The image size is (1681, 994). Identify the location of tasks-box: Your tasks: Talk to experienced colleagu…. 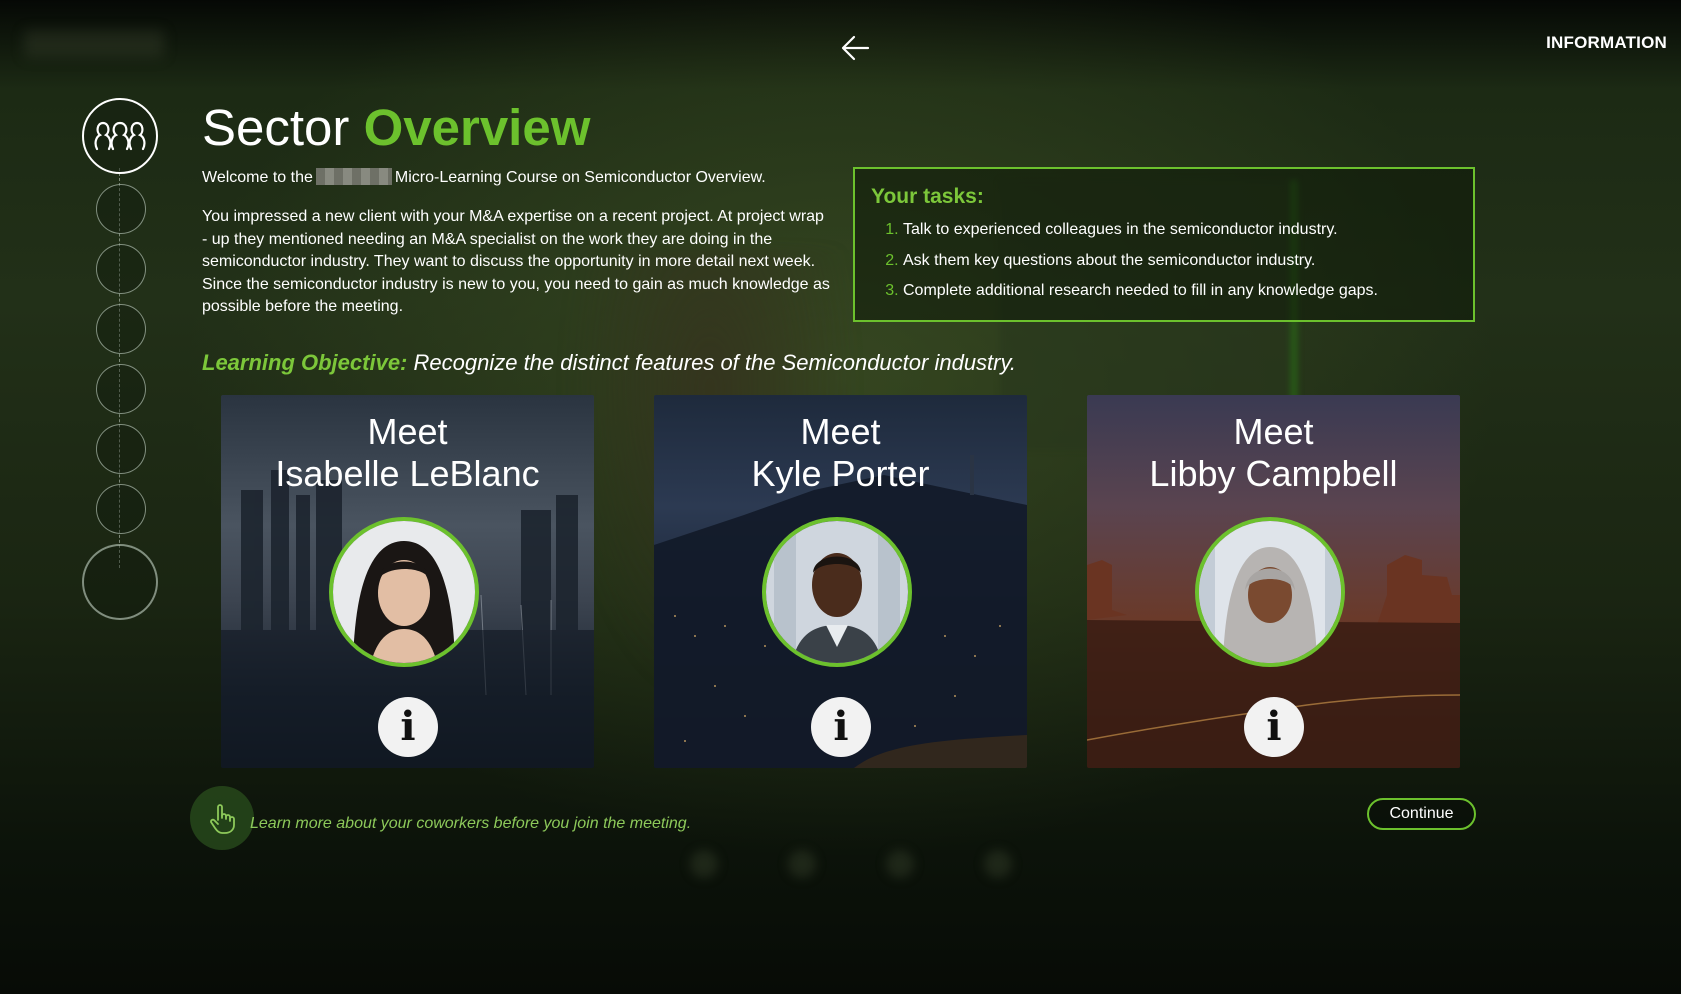
(1164, 244).